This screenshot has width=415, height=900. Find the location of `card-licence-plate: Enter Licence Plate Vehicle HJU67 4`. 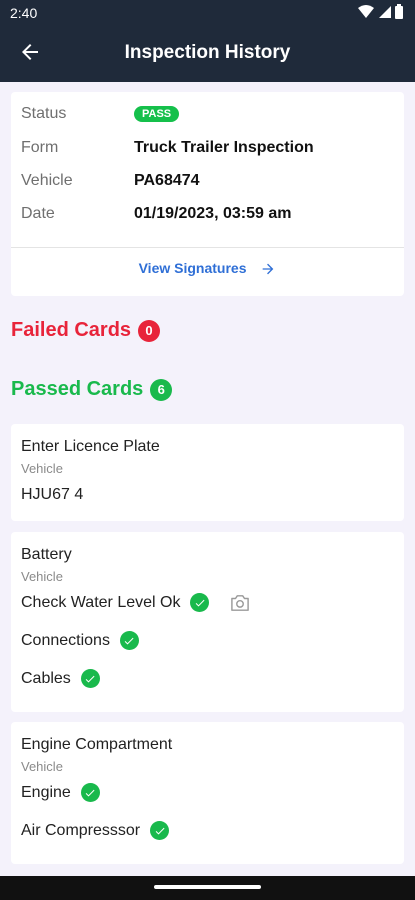

card-licence-plate: Enter Licence Plate Vehicle HJU67 4 is located at coordinates (207, 472).